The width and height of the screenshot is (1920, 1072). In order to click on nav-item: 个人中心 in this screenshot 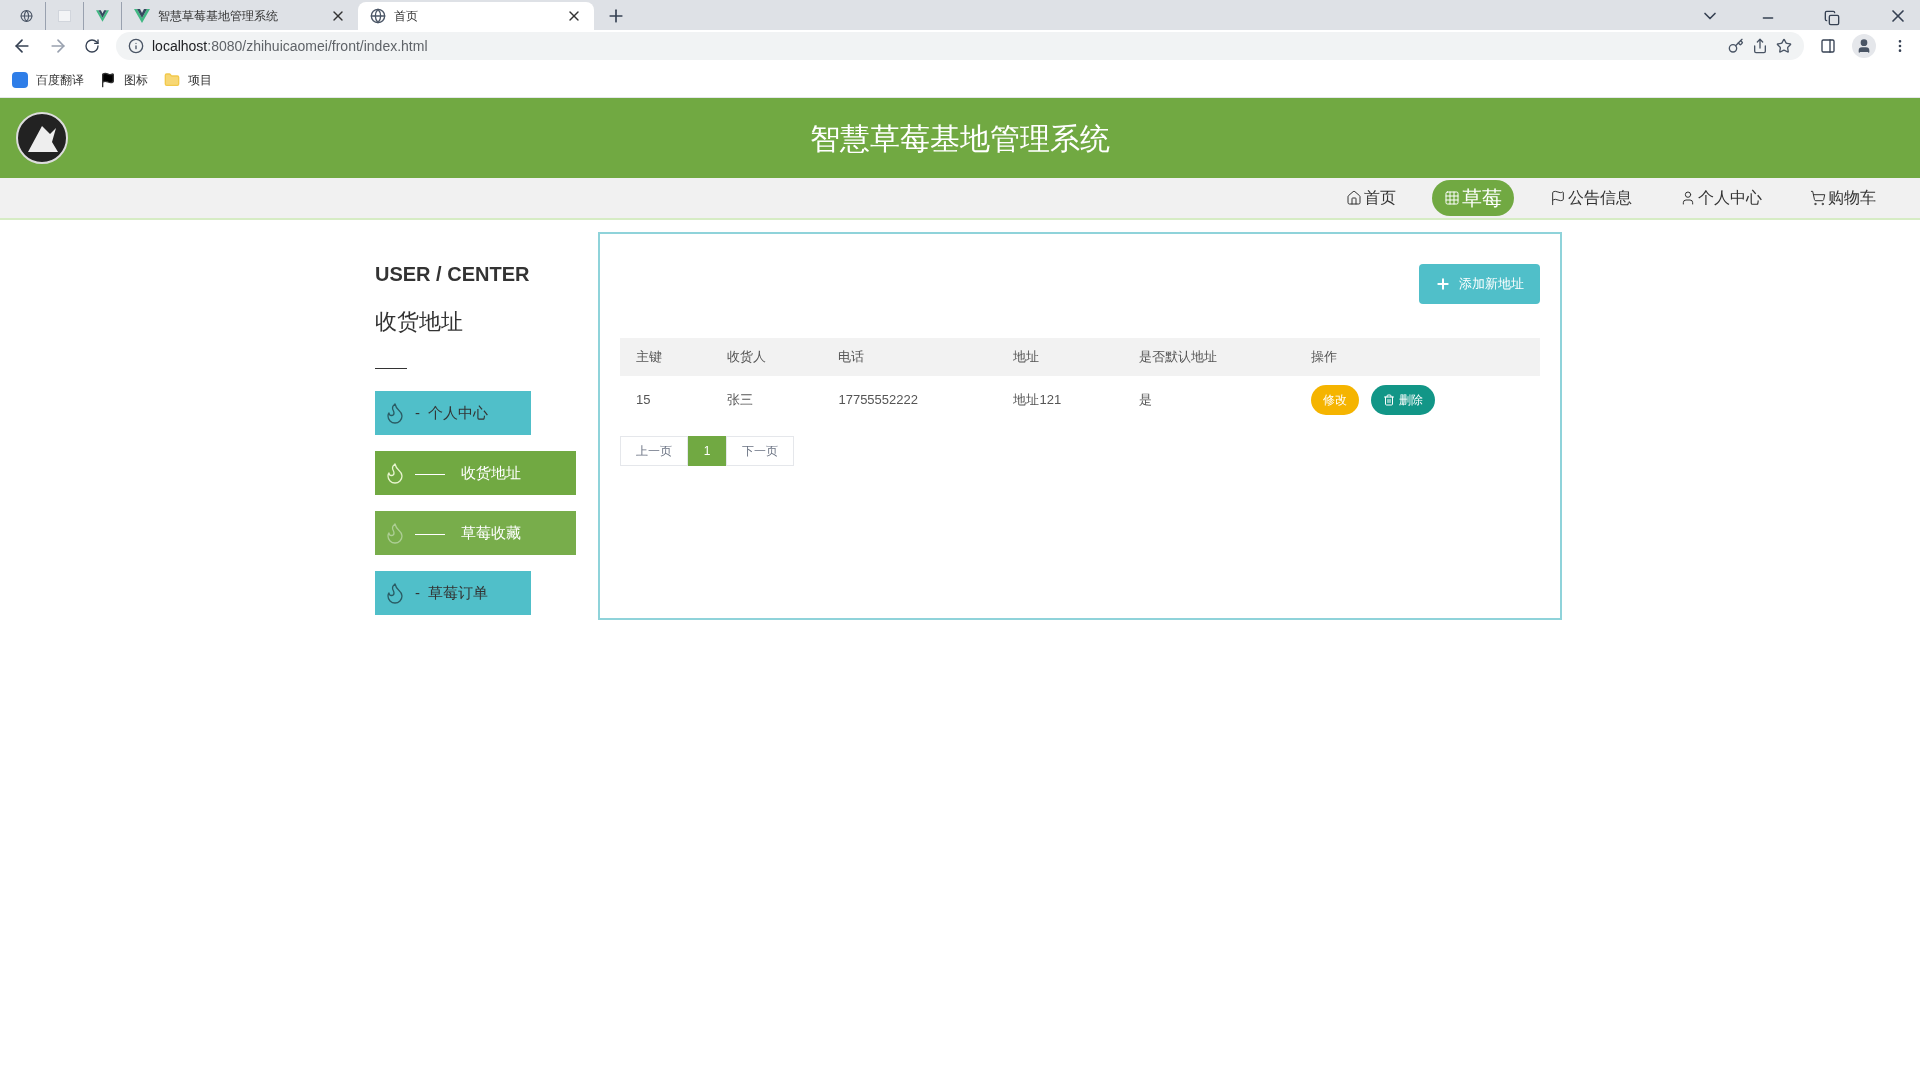, I will do `click(1721, 198)`.